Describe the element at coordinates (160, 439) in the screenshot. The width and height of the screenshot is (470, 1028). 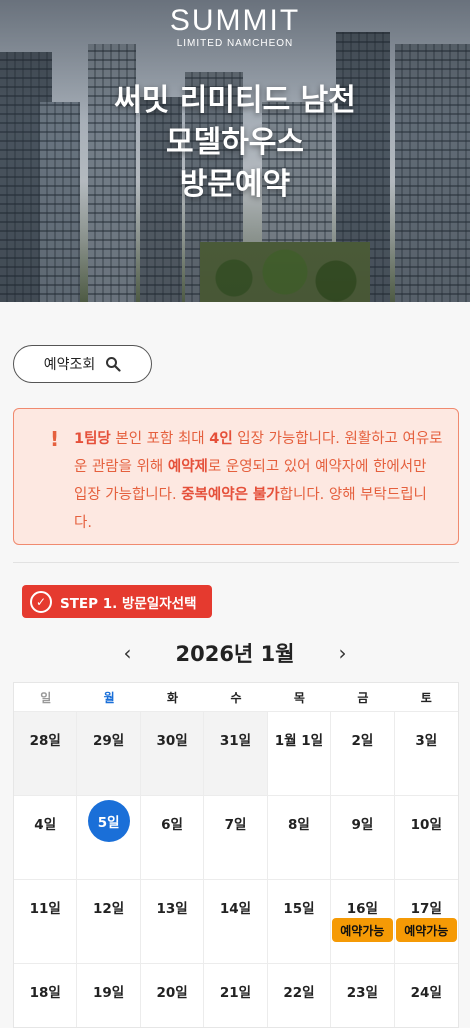
I see `notice-segment: 본인 포함 최대` at that location.